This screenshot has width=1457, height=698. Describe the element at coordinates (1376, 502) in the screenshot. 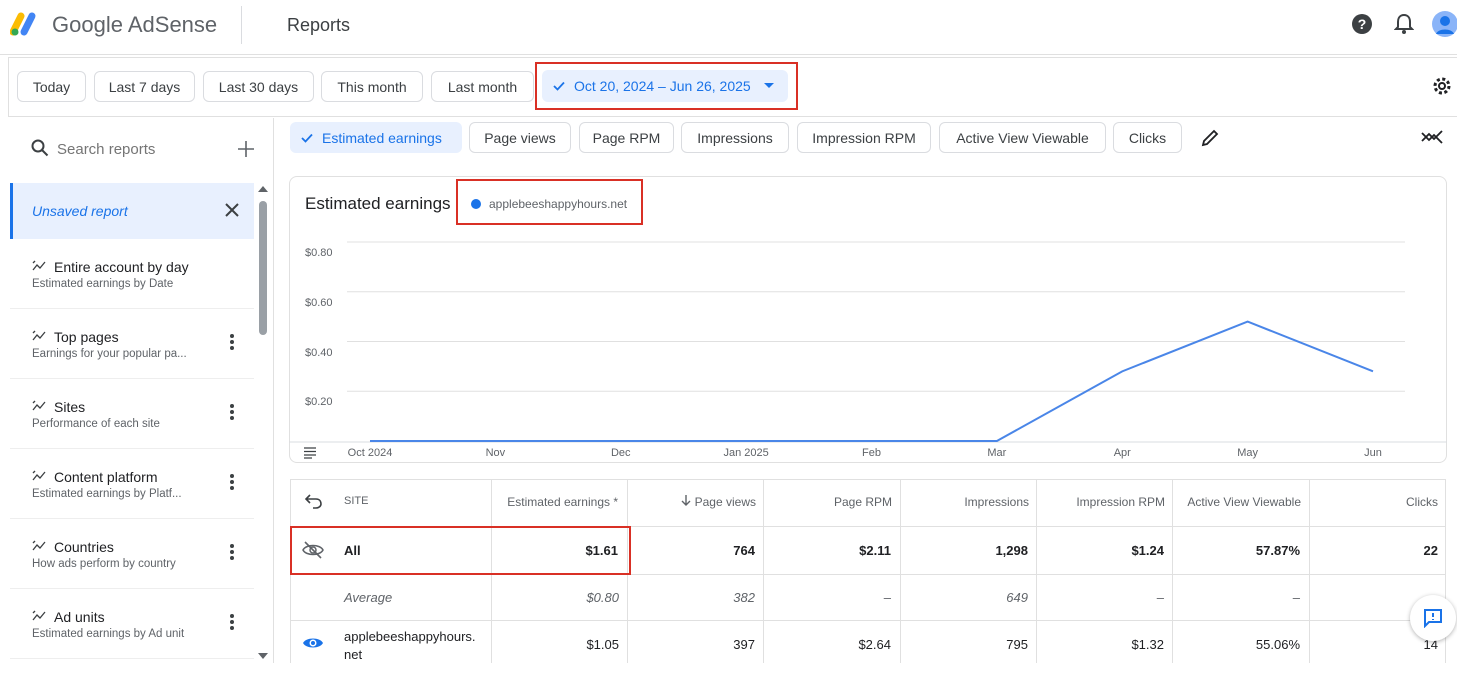

I see `col-header-clicks: Clicks` at that location.